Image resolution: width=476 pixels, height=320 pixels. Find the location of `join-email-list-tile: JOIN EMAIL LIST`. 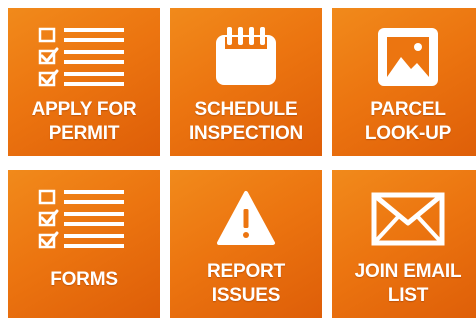

join-email-list-tile: JOIN EMAIL LIST is located at coordinates (404, 244).